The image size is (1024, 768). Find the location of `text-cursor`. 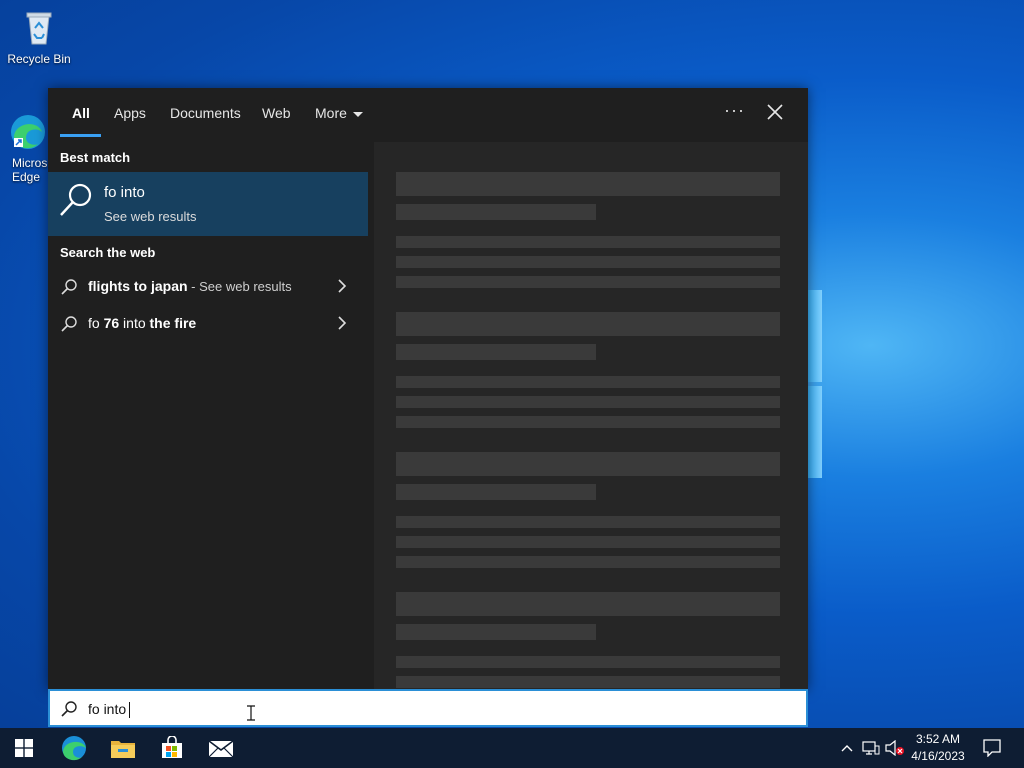

text-cursor is located at coordinates (130, 710).